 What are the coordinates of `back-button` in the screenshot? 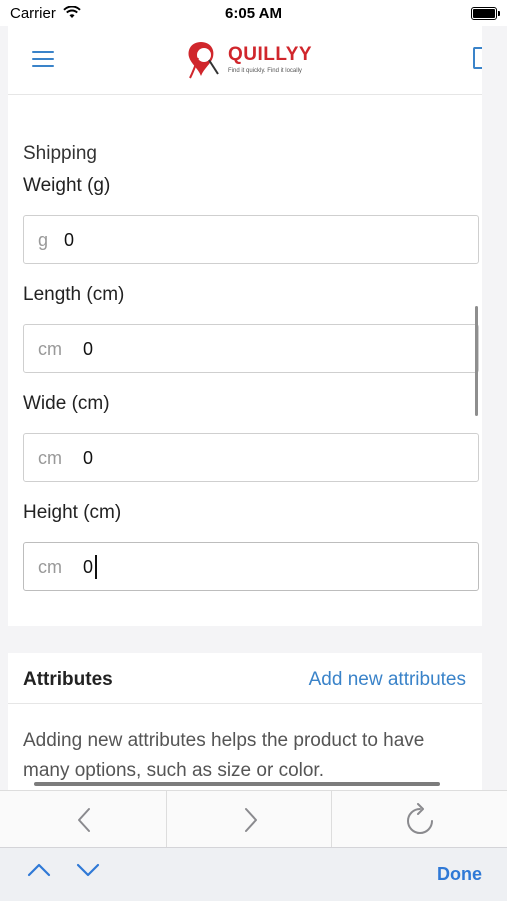 It's located at (84, 819).